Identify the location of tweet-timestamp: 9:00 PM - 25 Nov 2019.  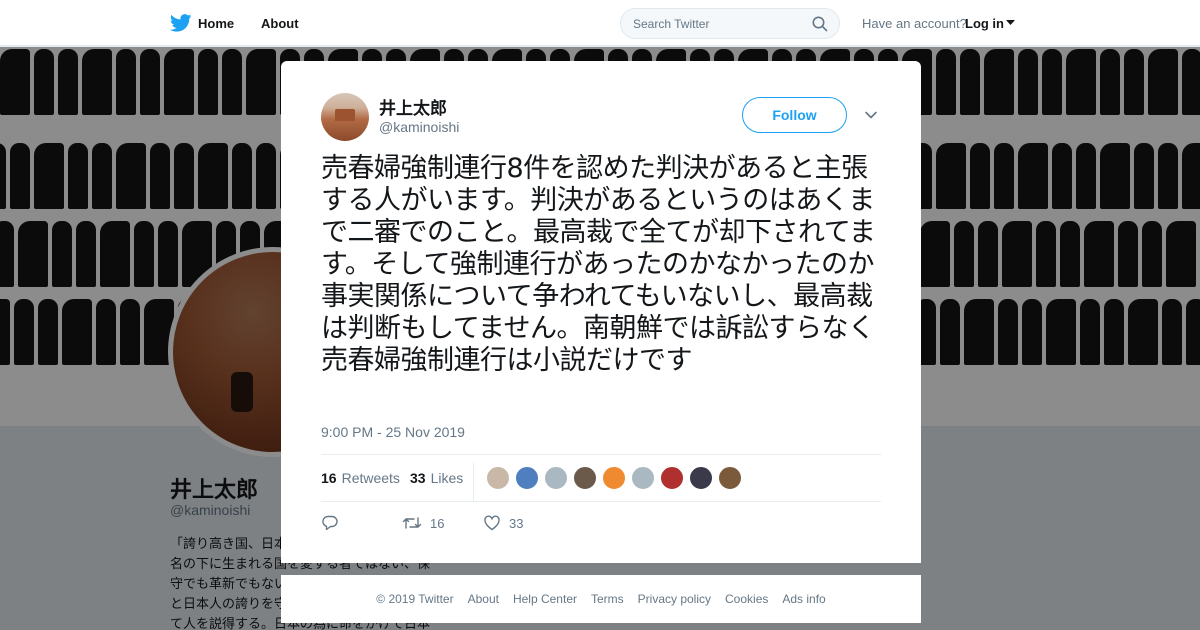
(393, 432).